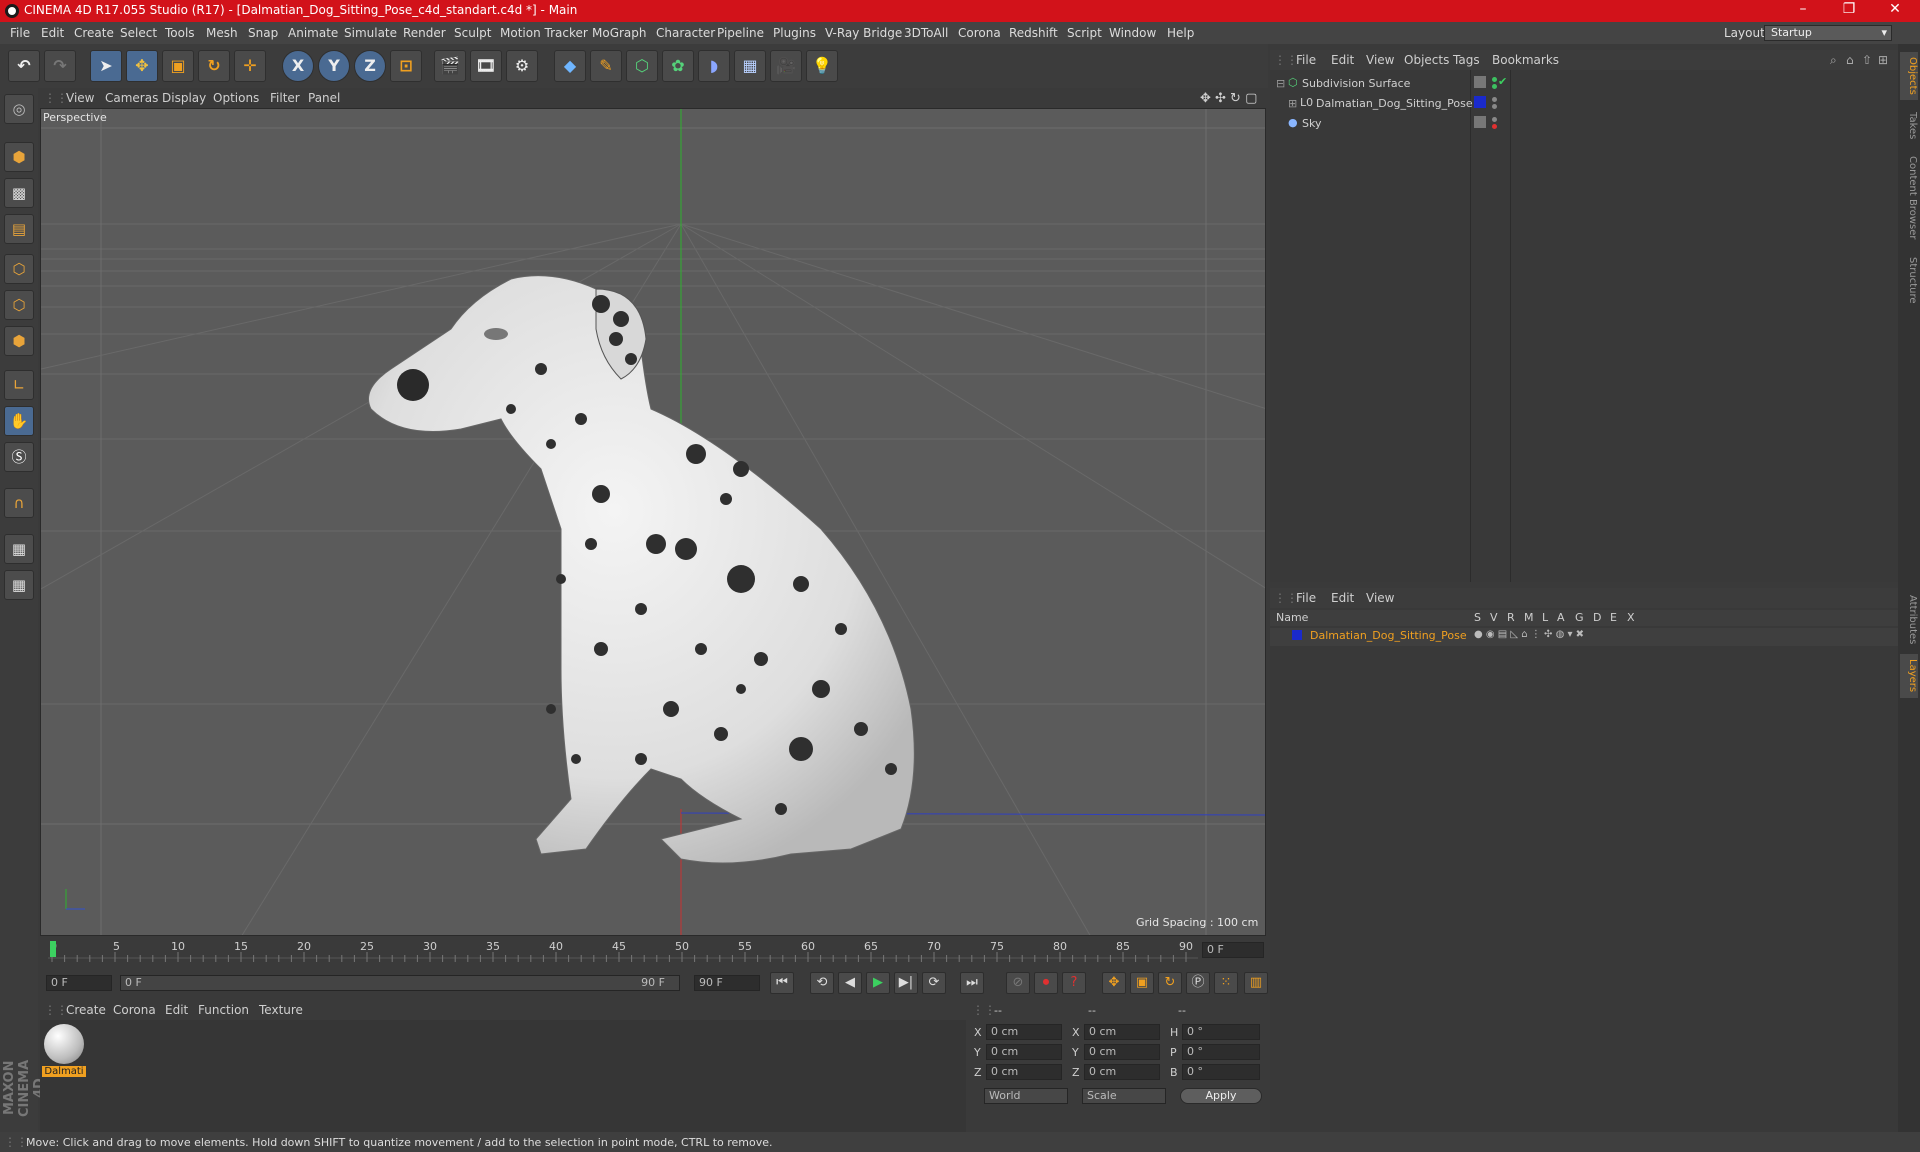  I want to click on cloner-icon: ✿, so click(678, 66).